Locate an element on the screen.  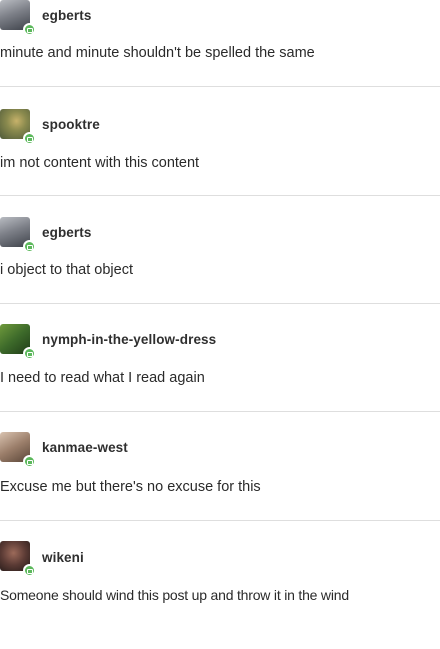
username: spooktre is located at coordinates (71, 124).